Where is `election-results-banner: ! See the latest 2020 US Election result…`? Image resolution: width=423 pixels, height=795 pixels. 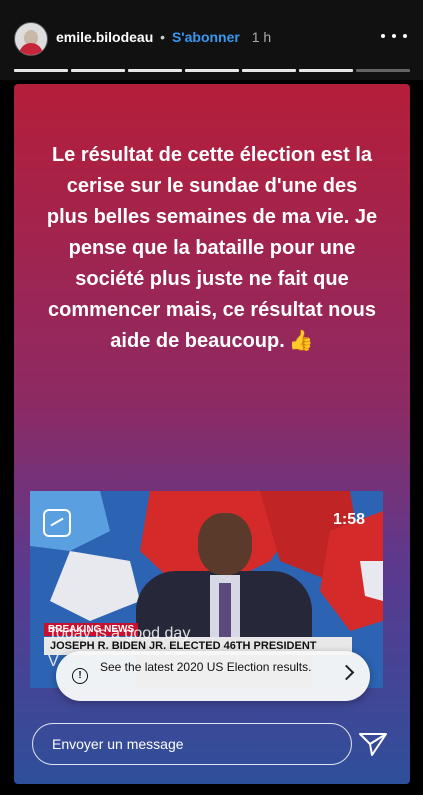
election-results-banner: ! See the latest 2020 US Election result… is located at coordinates (213, 676).